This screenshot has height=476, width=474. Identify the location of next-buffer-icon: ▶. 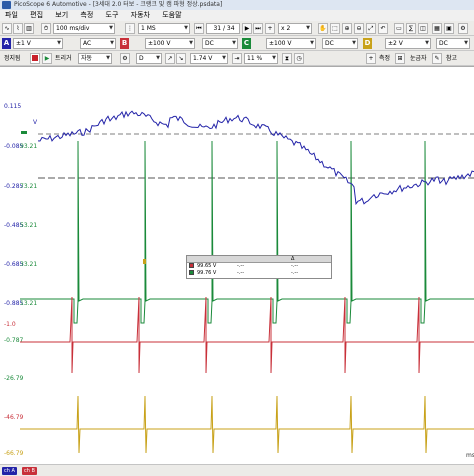
(247, 28).